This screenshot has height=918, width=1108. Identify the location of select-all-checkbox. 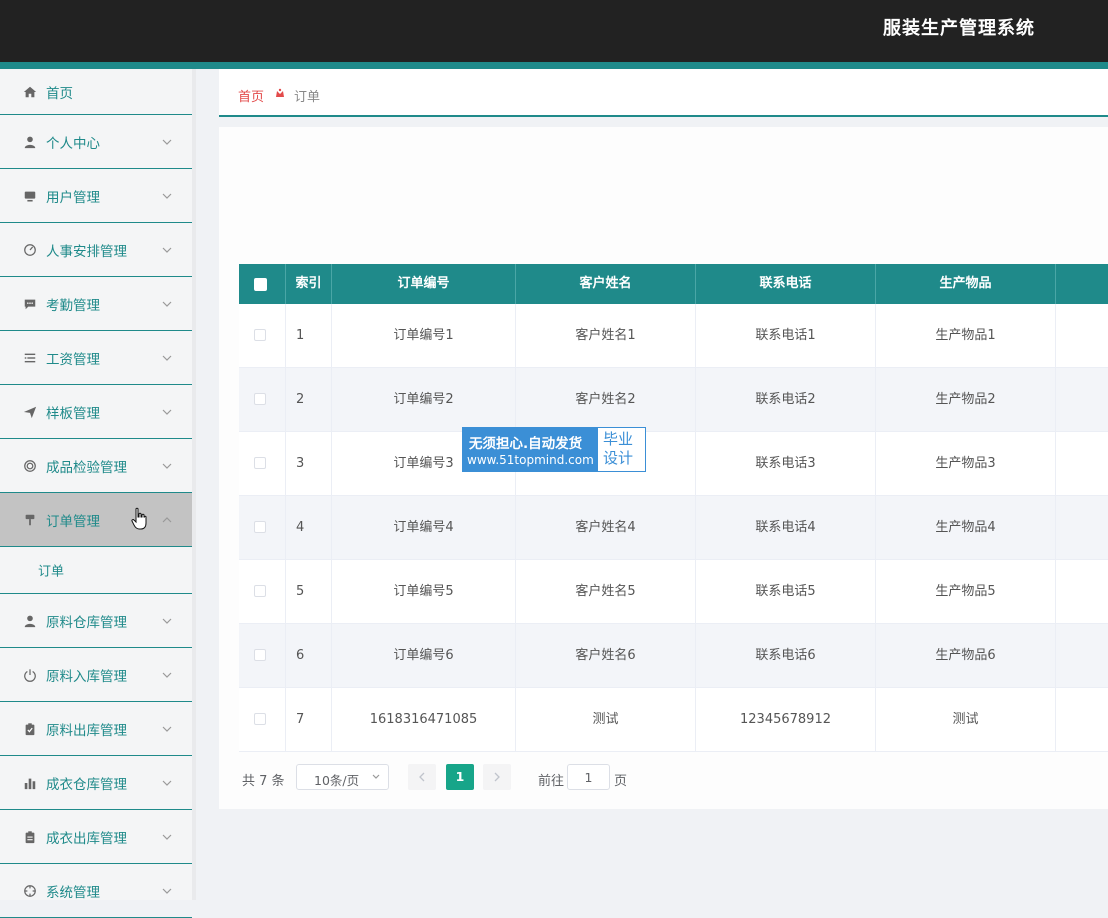
(260, 284).